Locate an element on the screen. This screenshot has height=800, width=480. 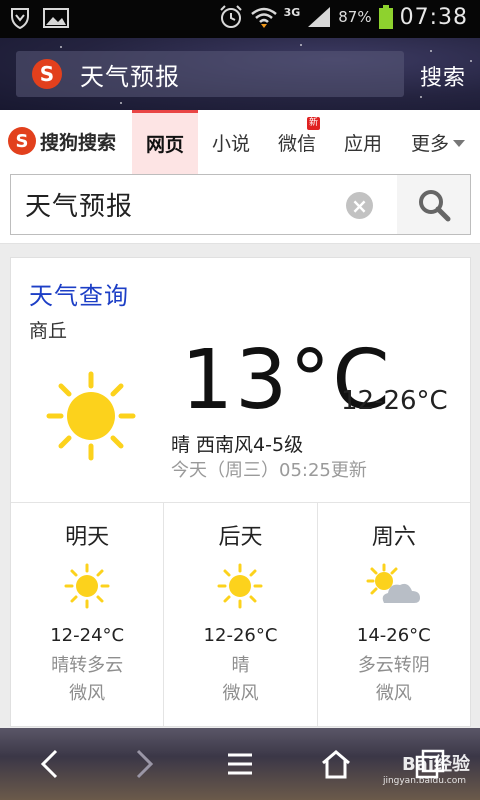
weather-title: 天气查询 is located at coordinates (79, 293).